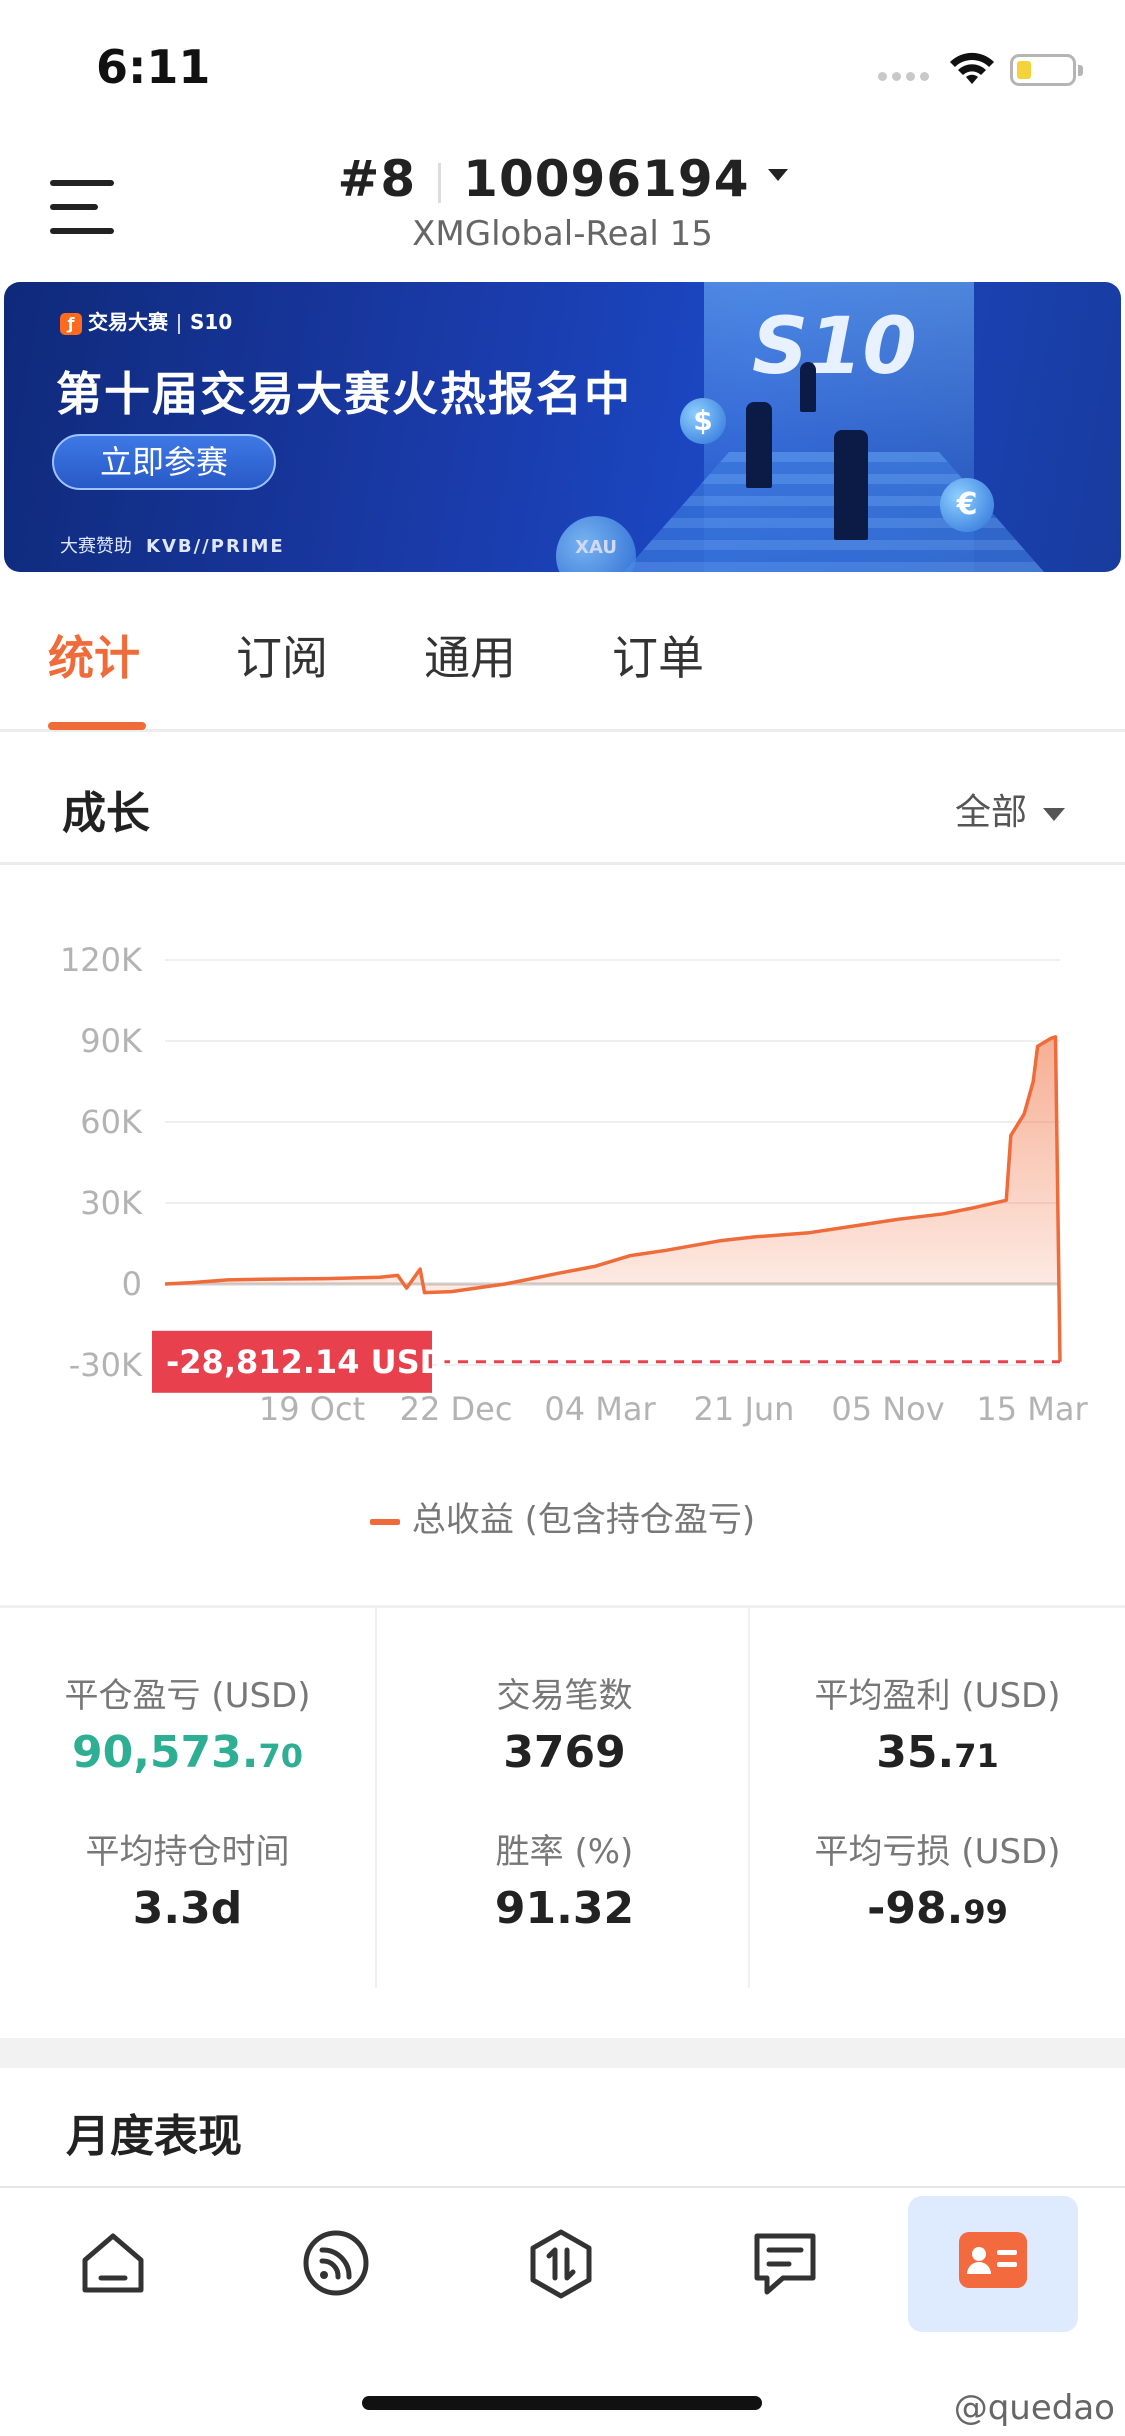 This screenshot has height=2436, width=1125. What do you see at coordinates (834, 347) in the screenshot?
I see `banner-hero-text: S10` at bounding box center [834, 347].